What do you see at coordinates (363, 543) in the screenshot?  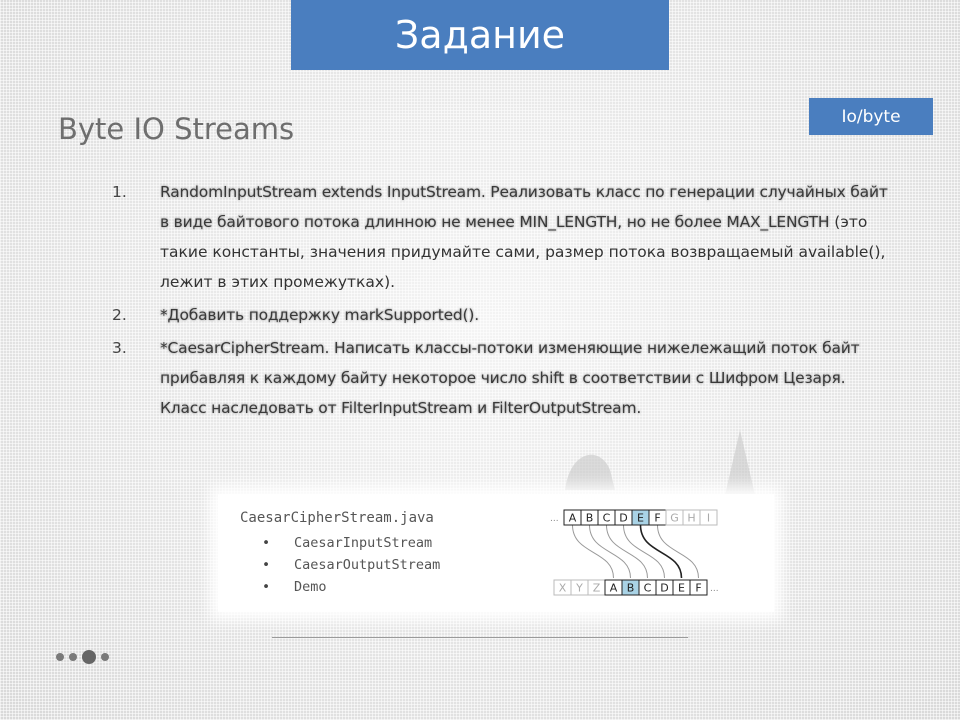 I see `class-name: CaesarInputStream` at bounding box center [363, 543].